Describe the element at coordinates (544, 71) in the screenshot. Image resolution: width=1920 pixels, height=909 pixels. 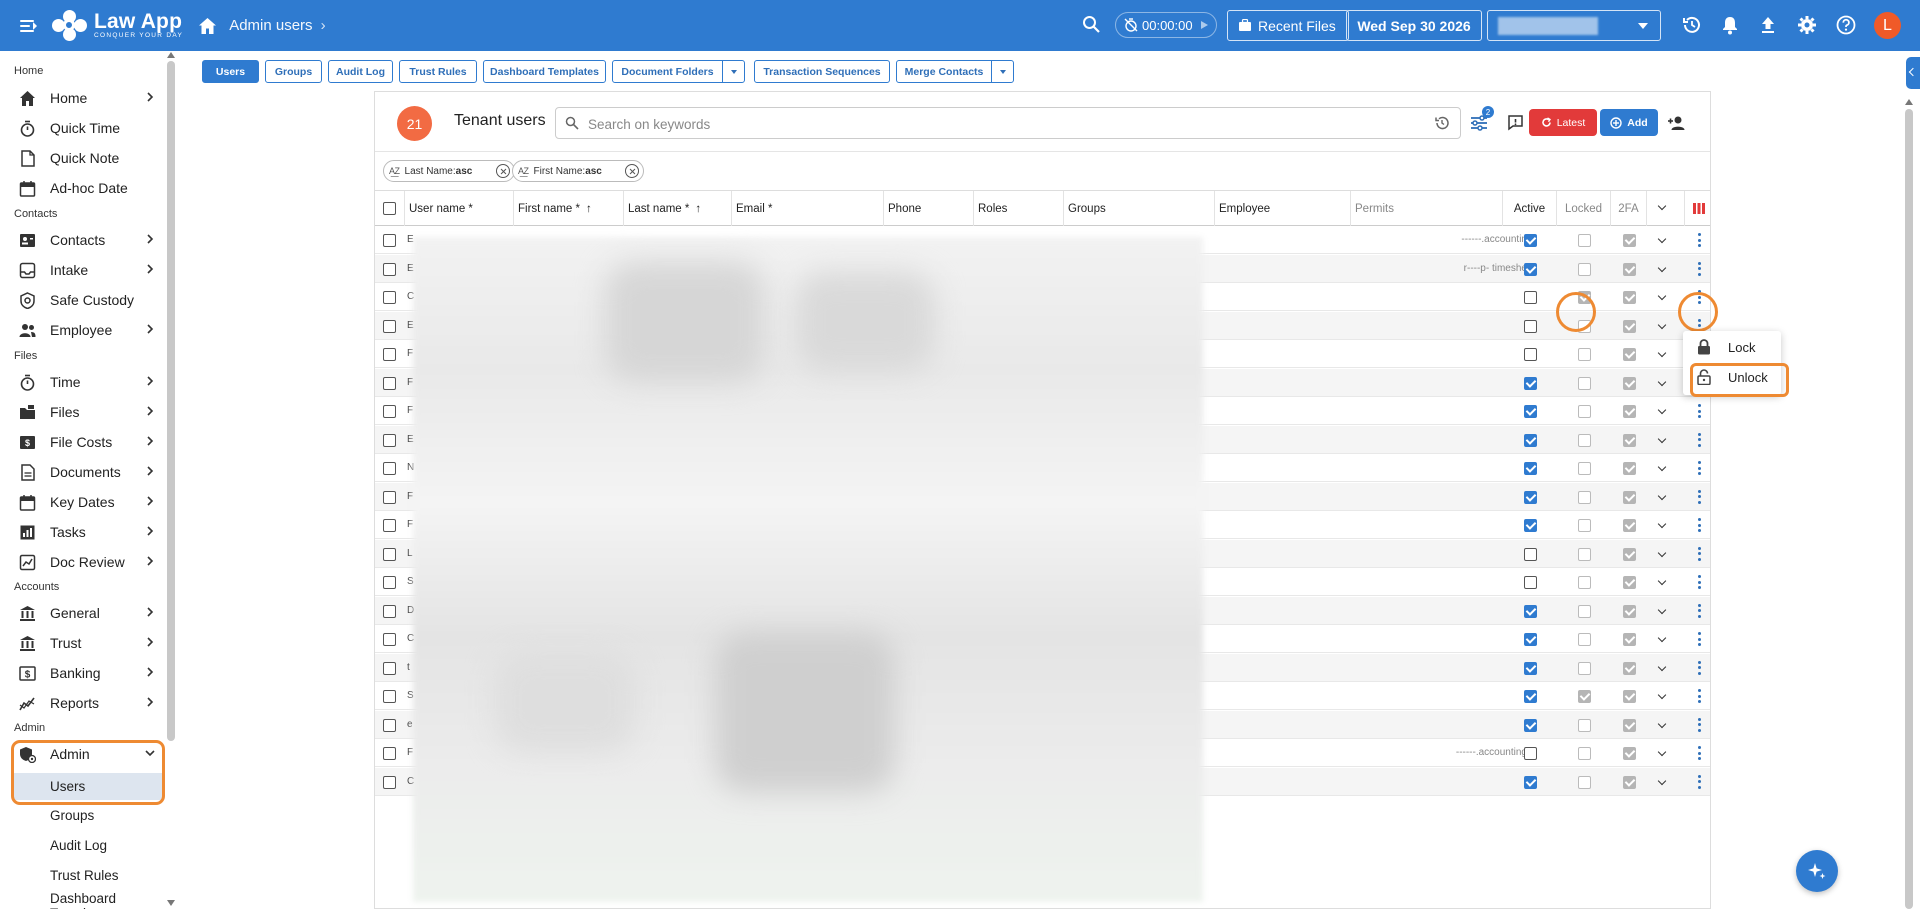
I see `tab-dashboard-templates: Dashboard Templates` at that location.